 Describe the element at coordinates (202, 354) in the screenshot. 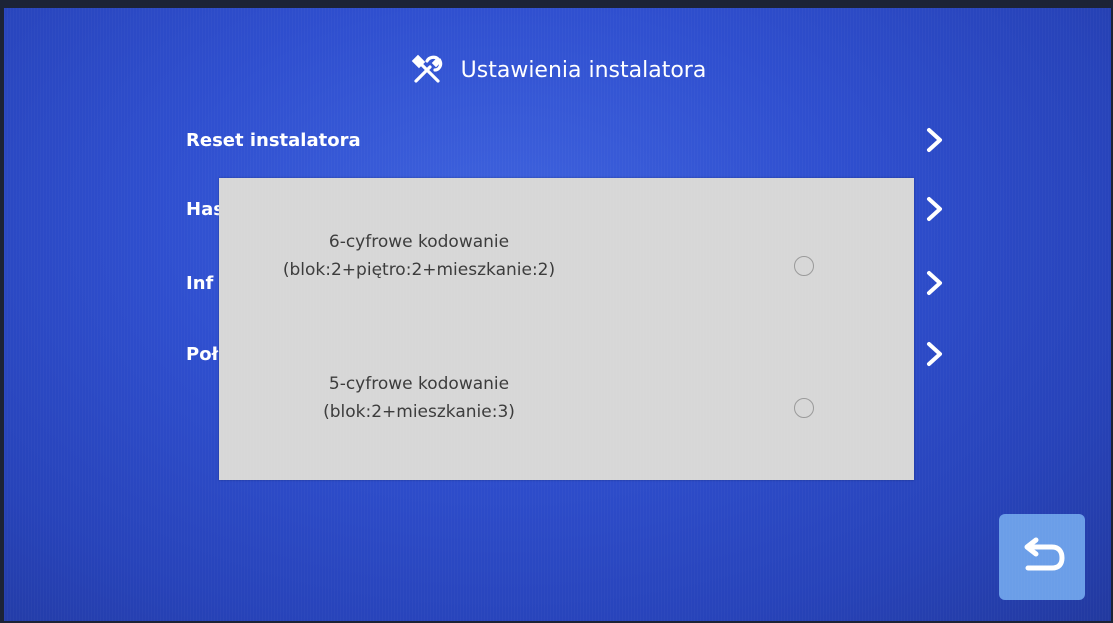

I see `menu-item-label: Poł` at that location.